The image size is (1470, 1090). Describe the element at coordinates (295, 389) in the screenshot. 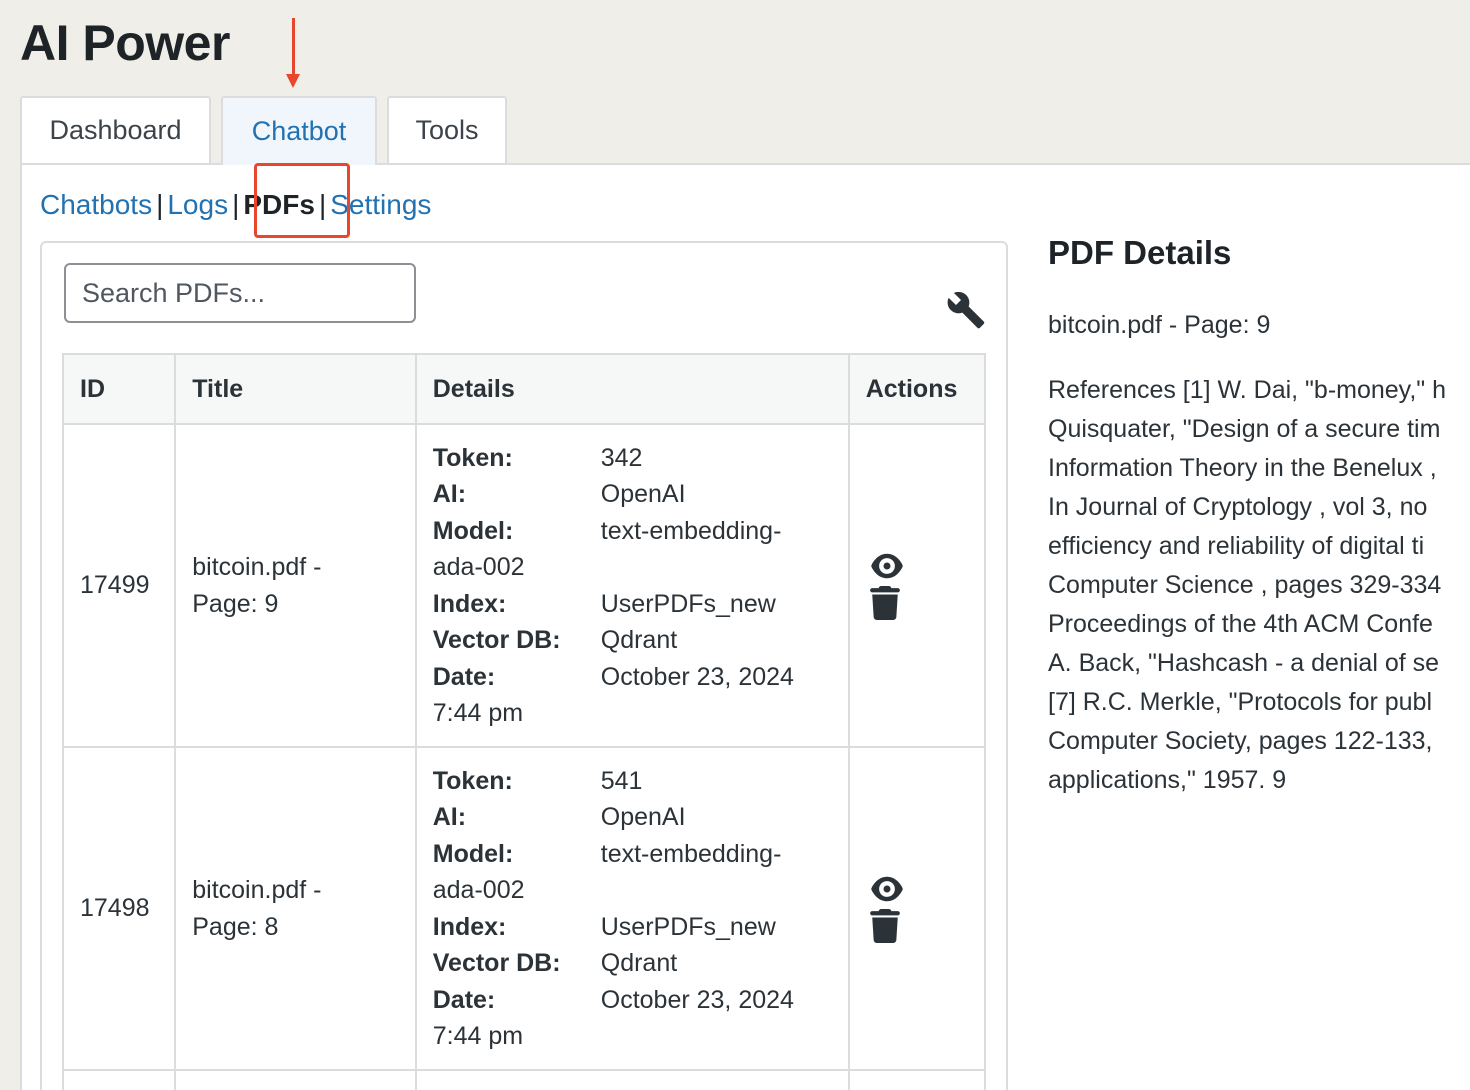

I see `column-header-title: Title` at that location.